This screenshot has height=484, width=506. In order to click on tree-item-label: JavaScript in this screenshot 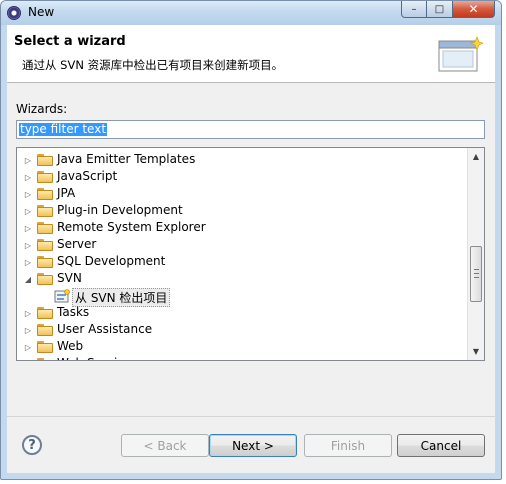, I will do `click(87, 176)`.